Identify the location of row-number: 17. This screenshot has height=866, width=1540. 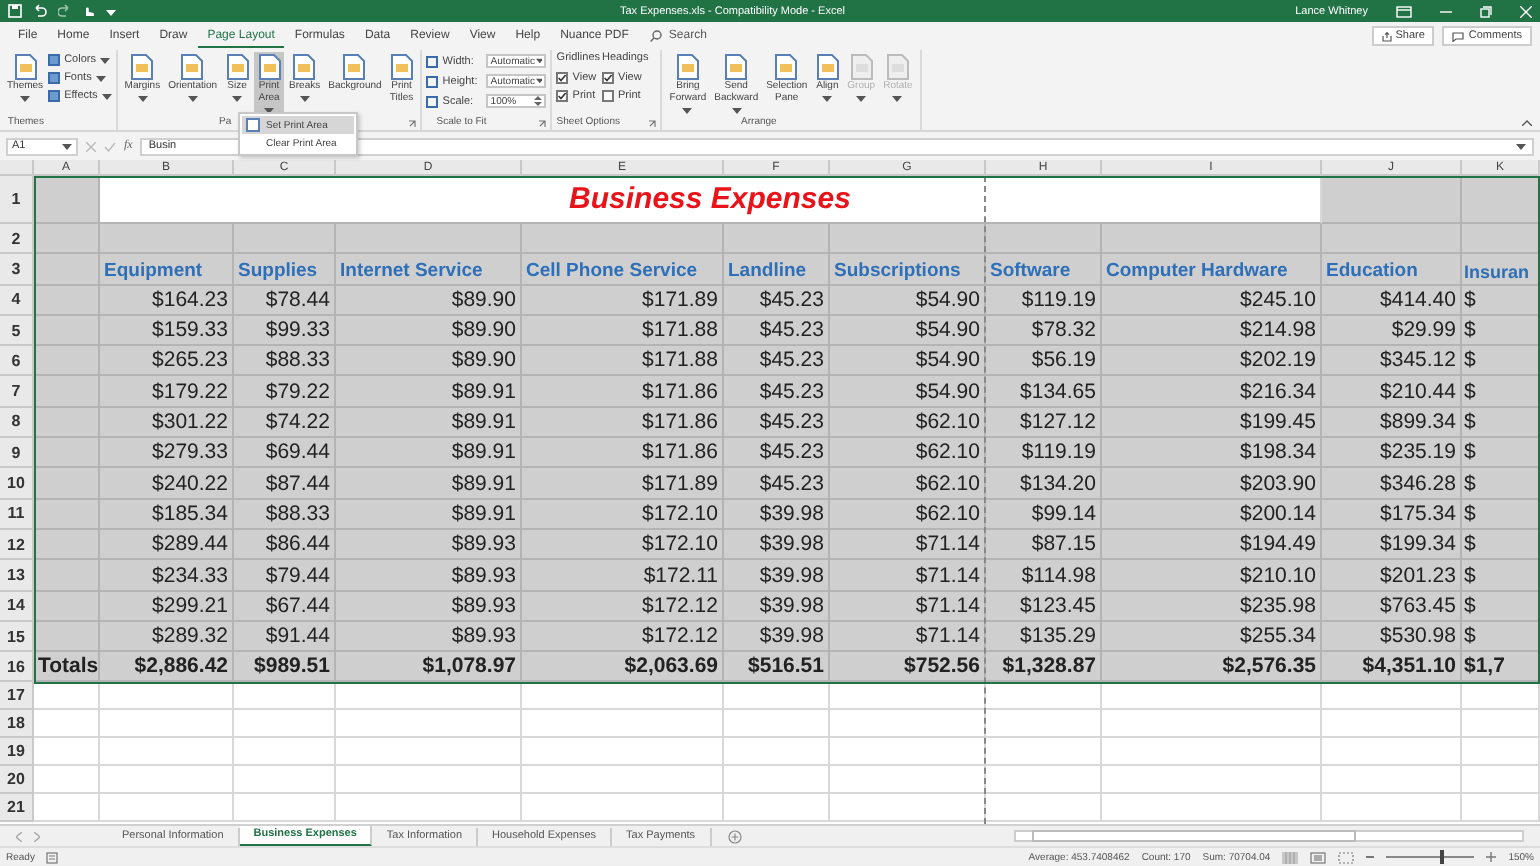
(17, 696).